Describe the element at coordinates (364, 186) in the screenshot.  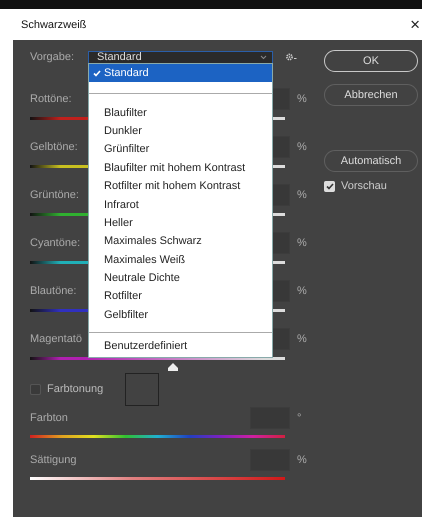
I see `checkbox-label: Vorschau` at that location.